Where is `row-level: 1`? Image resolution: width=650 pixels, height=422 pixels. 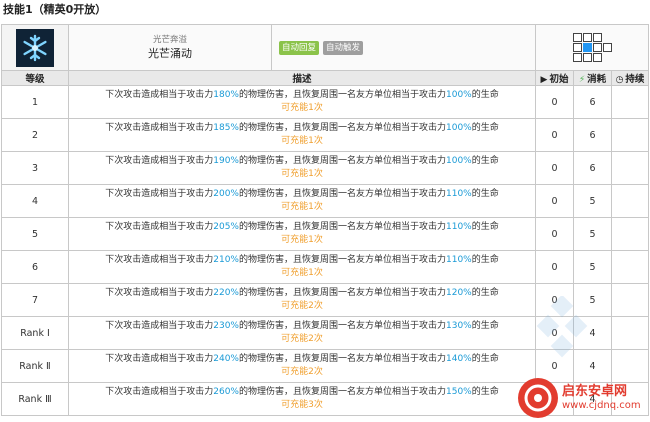 row-level: 1 is located at coordinates (35, 102).